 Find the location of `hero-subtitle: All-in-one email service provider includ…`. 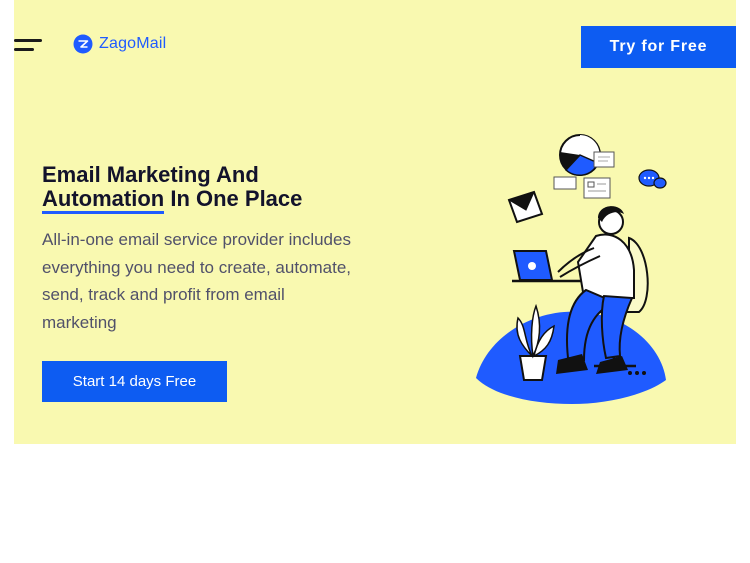

hero-subtitle: All-in-one email service provider includ… is located at coordinates (197, 281).